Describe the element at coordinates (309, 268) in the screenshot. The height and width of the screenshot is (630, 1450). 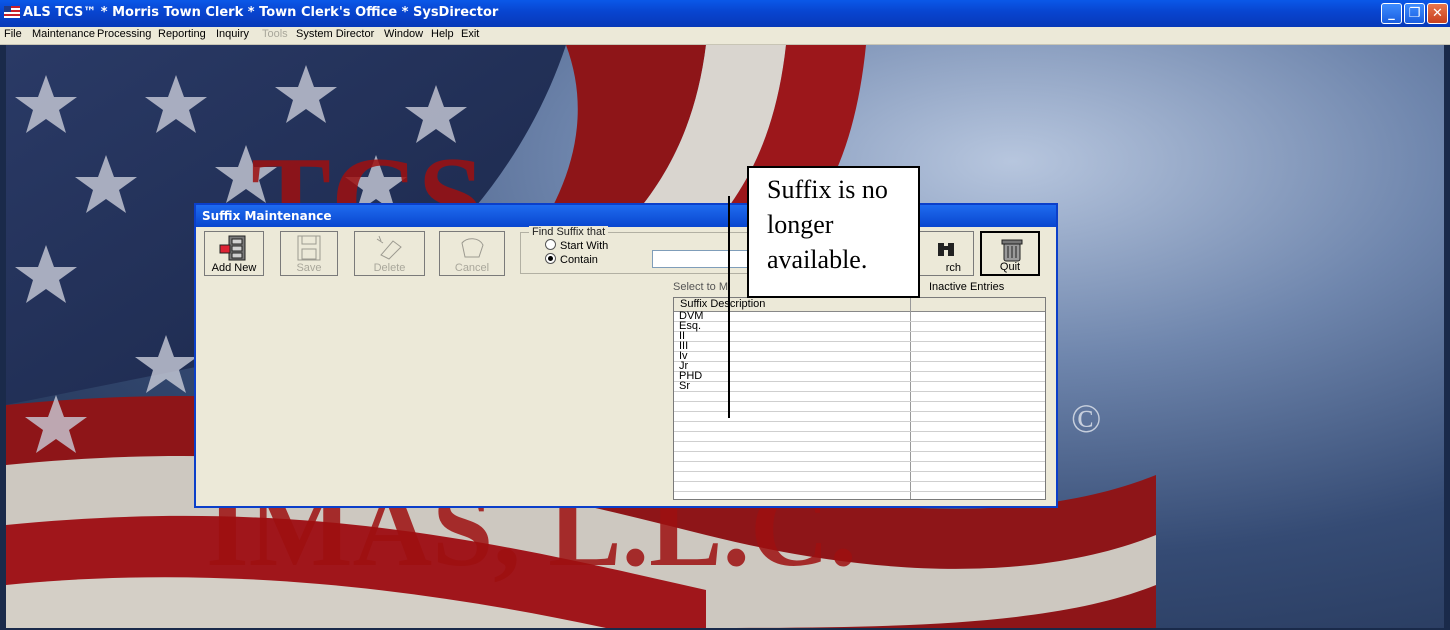
I see `save-label: Save` at that location.